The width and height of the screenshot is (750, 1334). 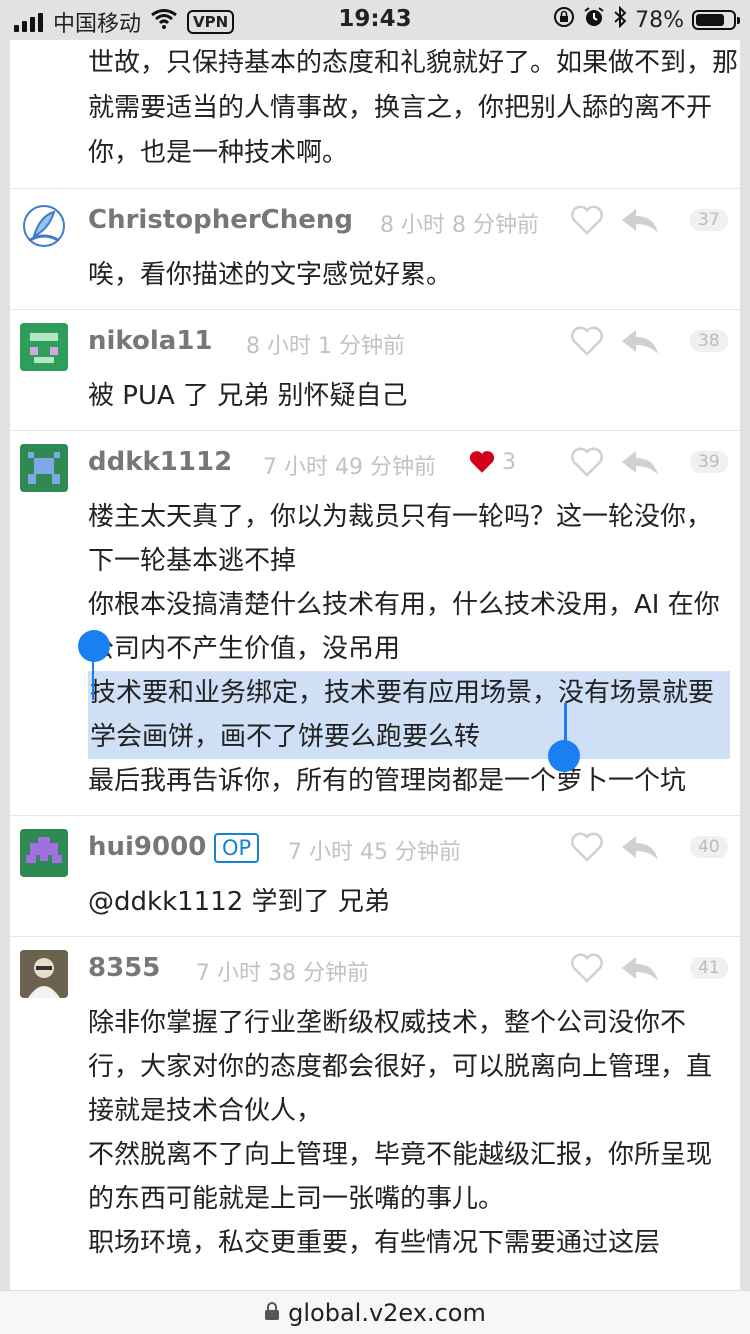 I want to click on status-bar: 中国移动 VPN 19:43 78%, so click(x=375, y=20).